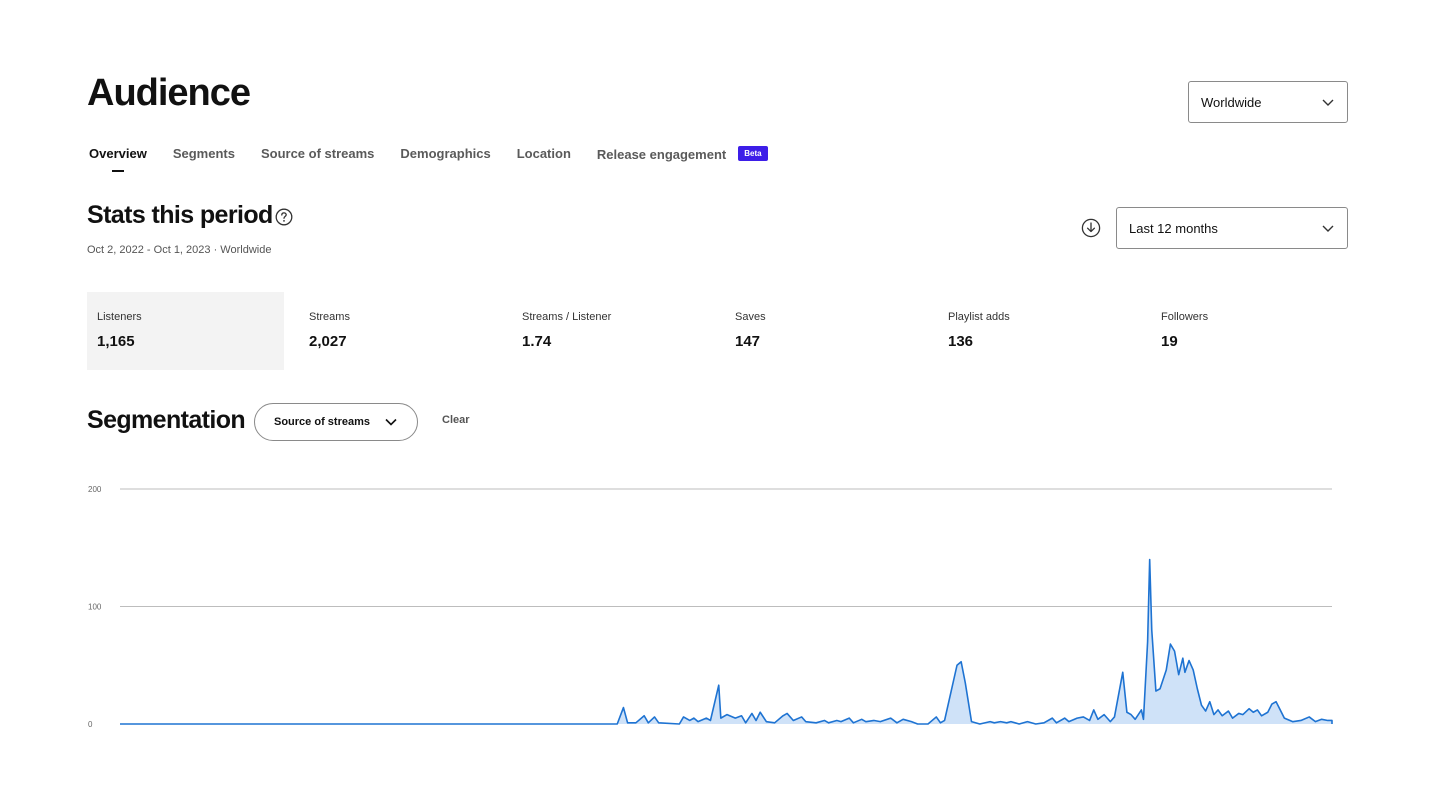 Image resolution: width=1440 pixels, height=810 pixels. I want to click on metric-label: Saves, so click(750, 317).